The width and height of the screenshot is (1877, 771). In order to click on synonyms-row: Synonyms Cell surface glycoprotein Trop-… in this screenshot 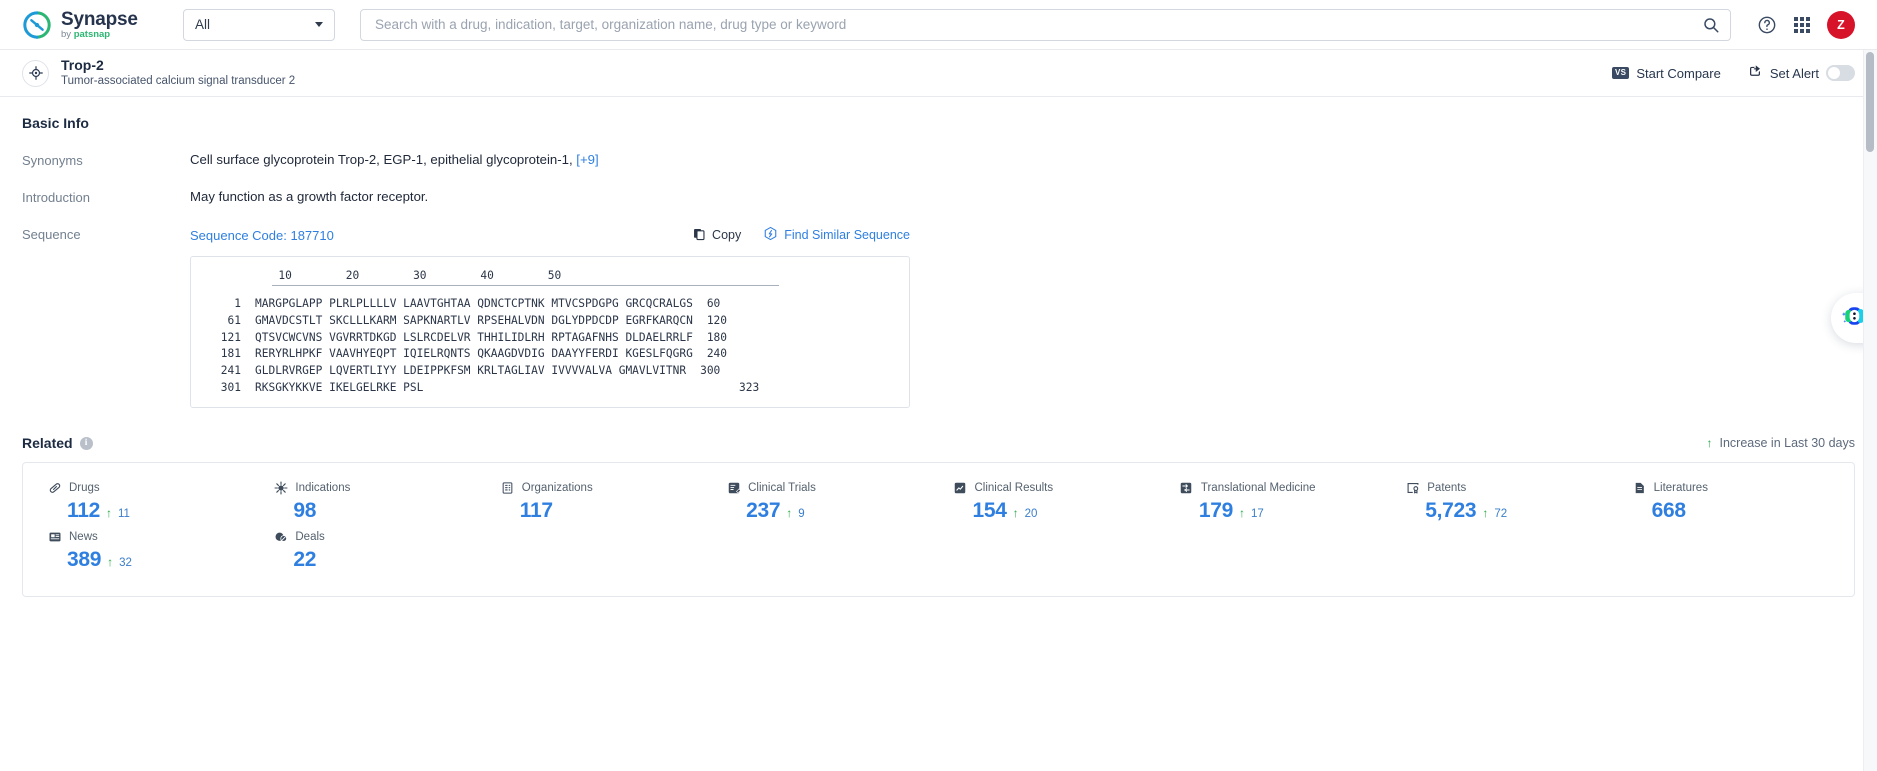, I will do `click(938, 160)`.